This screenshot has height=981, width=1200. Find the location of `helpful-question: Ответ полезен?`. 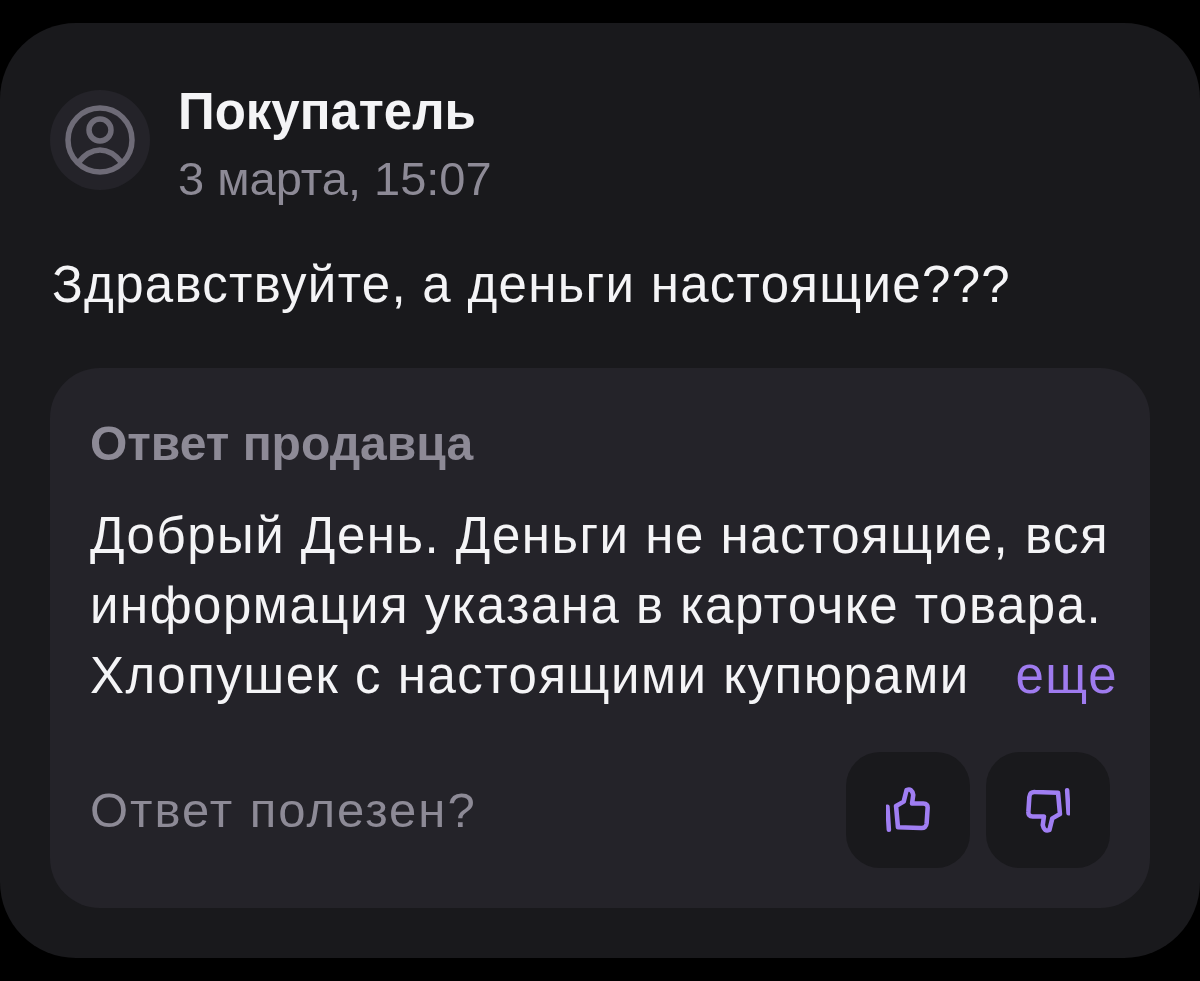

helpful-question: Ответ полезен? is located at coordinates (283, 810).